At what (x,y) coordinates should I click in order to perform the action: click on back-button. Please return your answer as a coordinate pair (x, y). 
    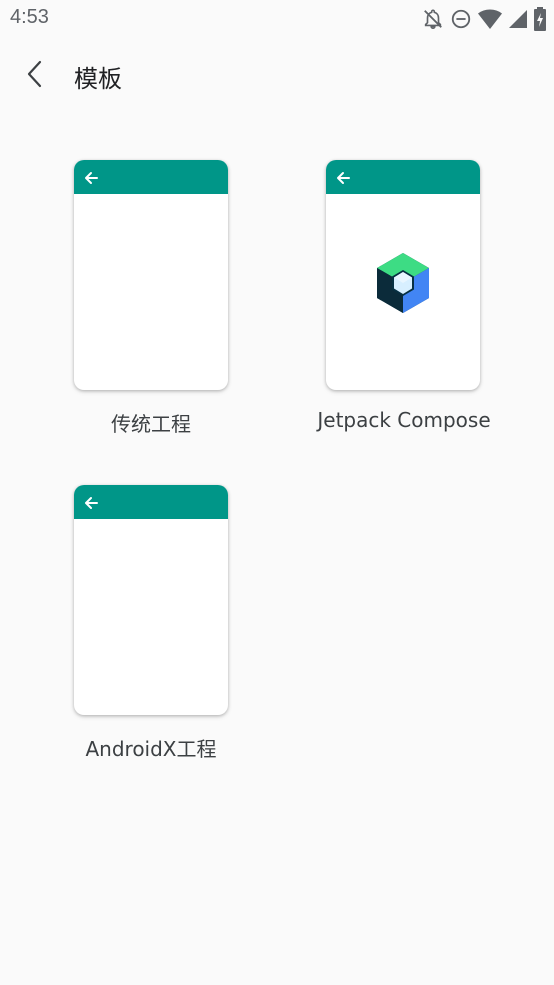
    Looking at the image, I should click on (35, 76).